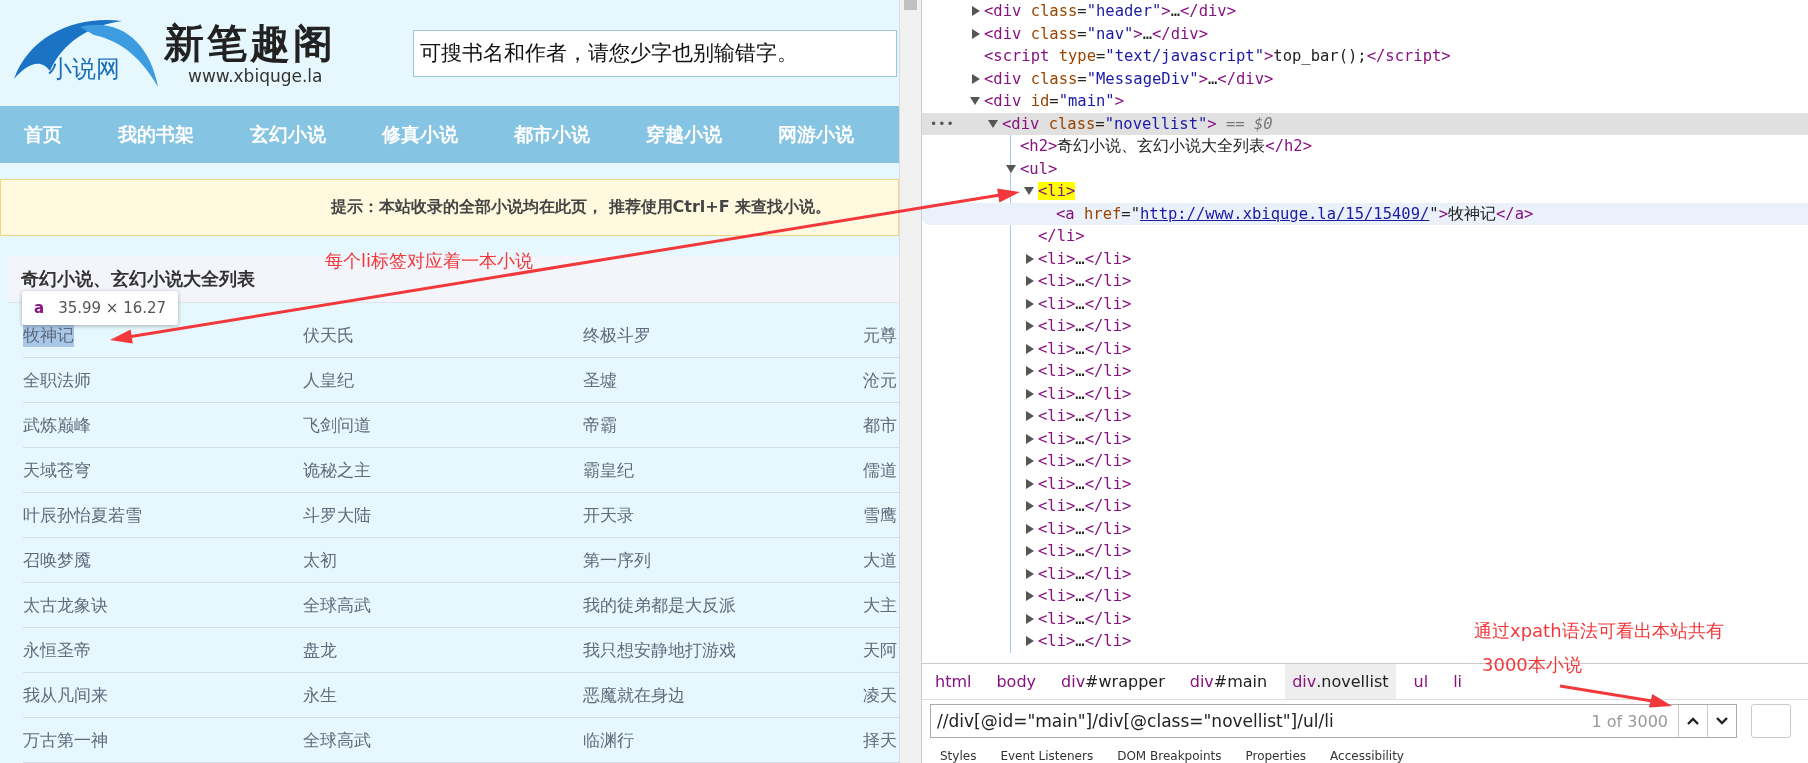  Describe the element at coordinates (250, 43) in the screenshot. I see `site-name: 新笔趣阁` at that location.